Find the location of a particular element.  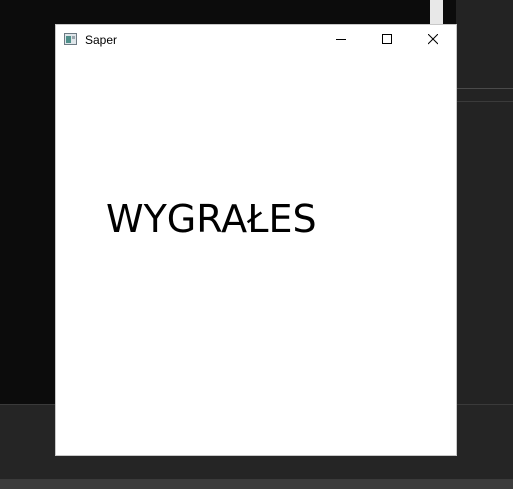

taskbar is located at coordinates (256, 484).